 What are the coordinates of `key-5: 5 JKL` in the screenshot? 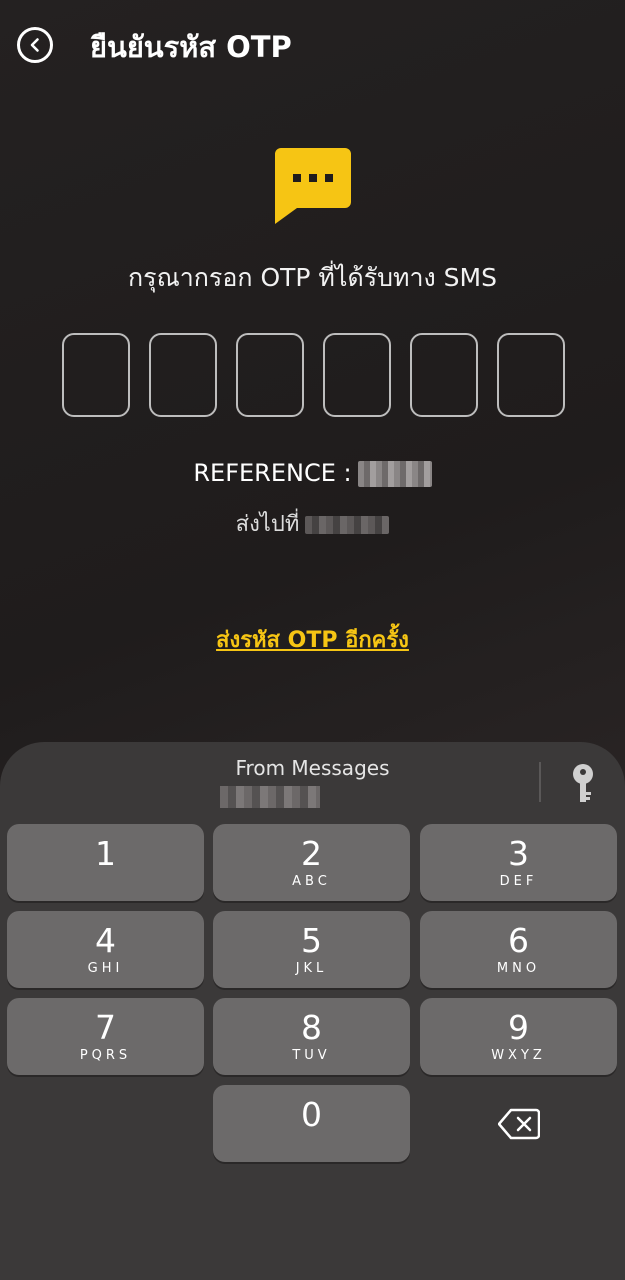 It's located at (311, 949).